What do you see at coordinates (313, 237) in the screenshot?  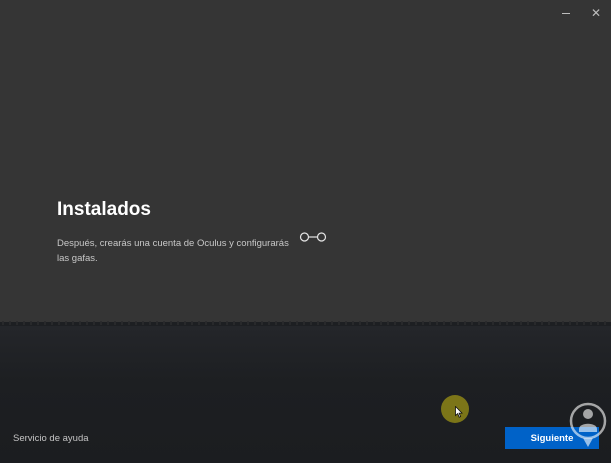 I see `linked-circles-icon` at bounding box center [313, 237].